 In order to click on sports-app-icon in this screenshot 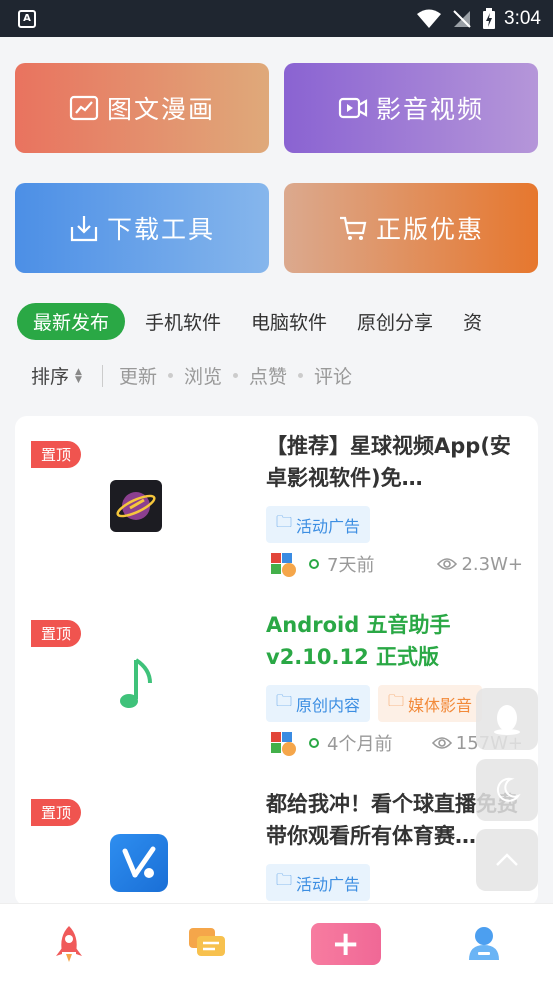, I will do `click(139, 862)`.